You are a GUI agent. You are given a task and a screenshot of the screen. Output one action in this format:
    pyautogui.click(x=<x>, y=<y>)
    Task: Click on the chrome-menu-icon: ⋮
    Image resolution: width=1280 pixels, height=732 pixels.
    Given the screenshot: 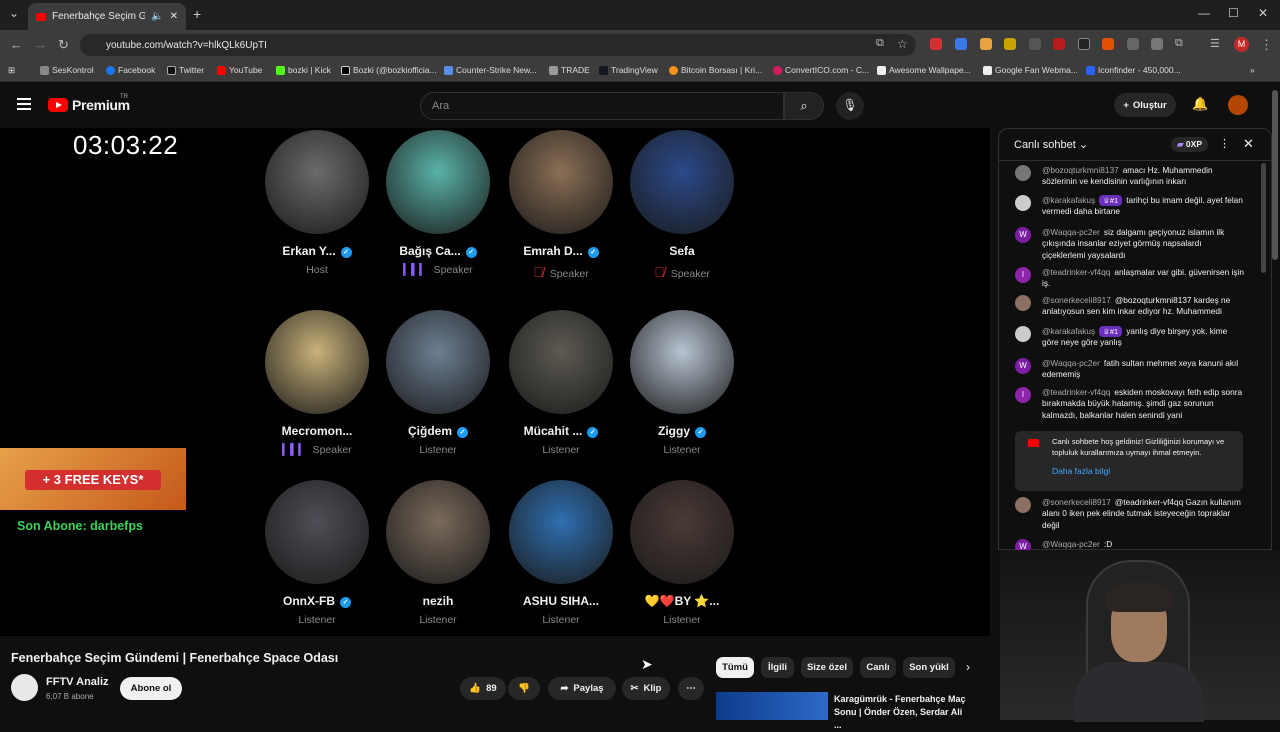 What is the action you would take?
    pyautogui.click(x=1266, y=45)
    